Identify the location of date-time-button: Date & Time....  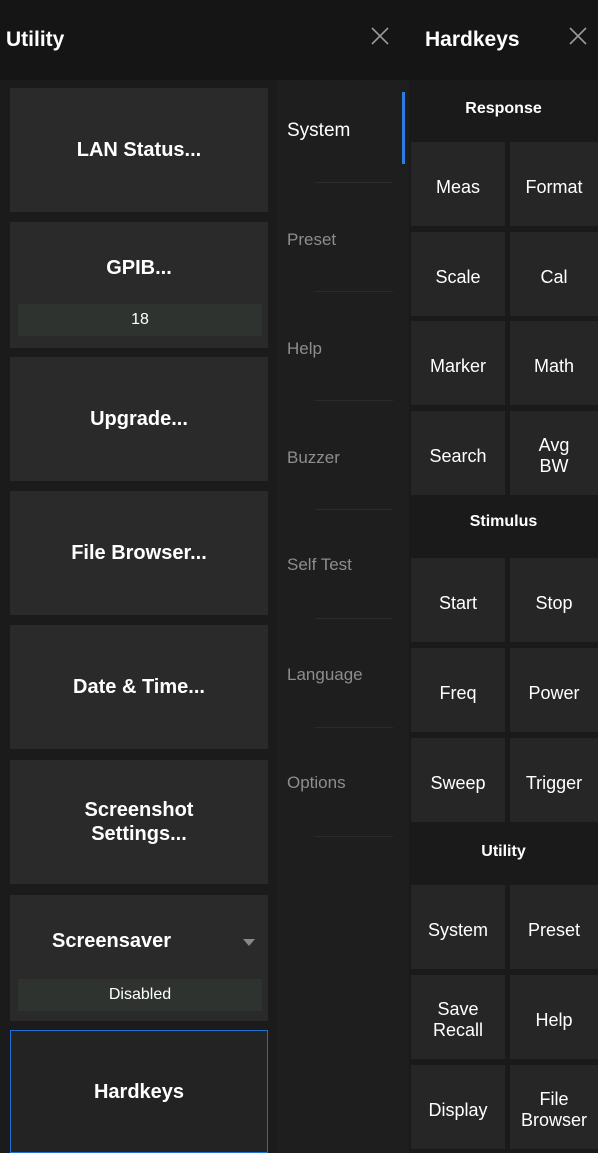
(139, 687).